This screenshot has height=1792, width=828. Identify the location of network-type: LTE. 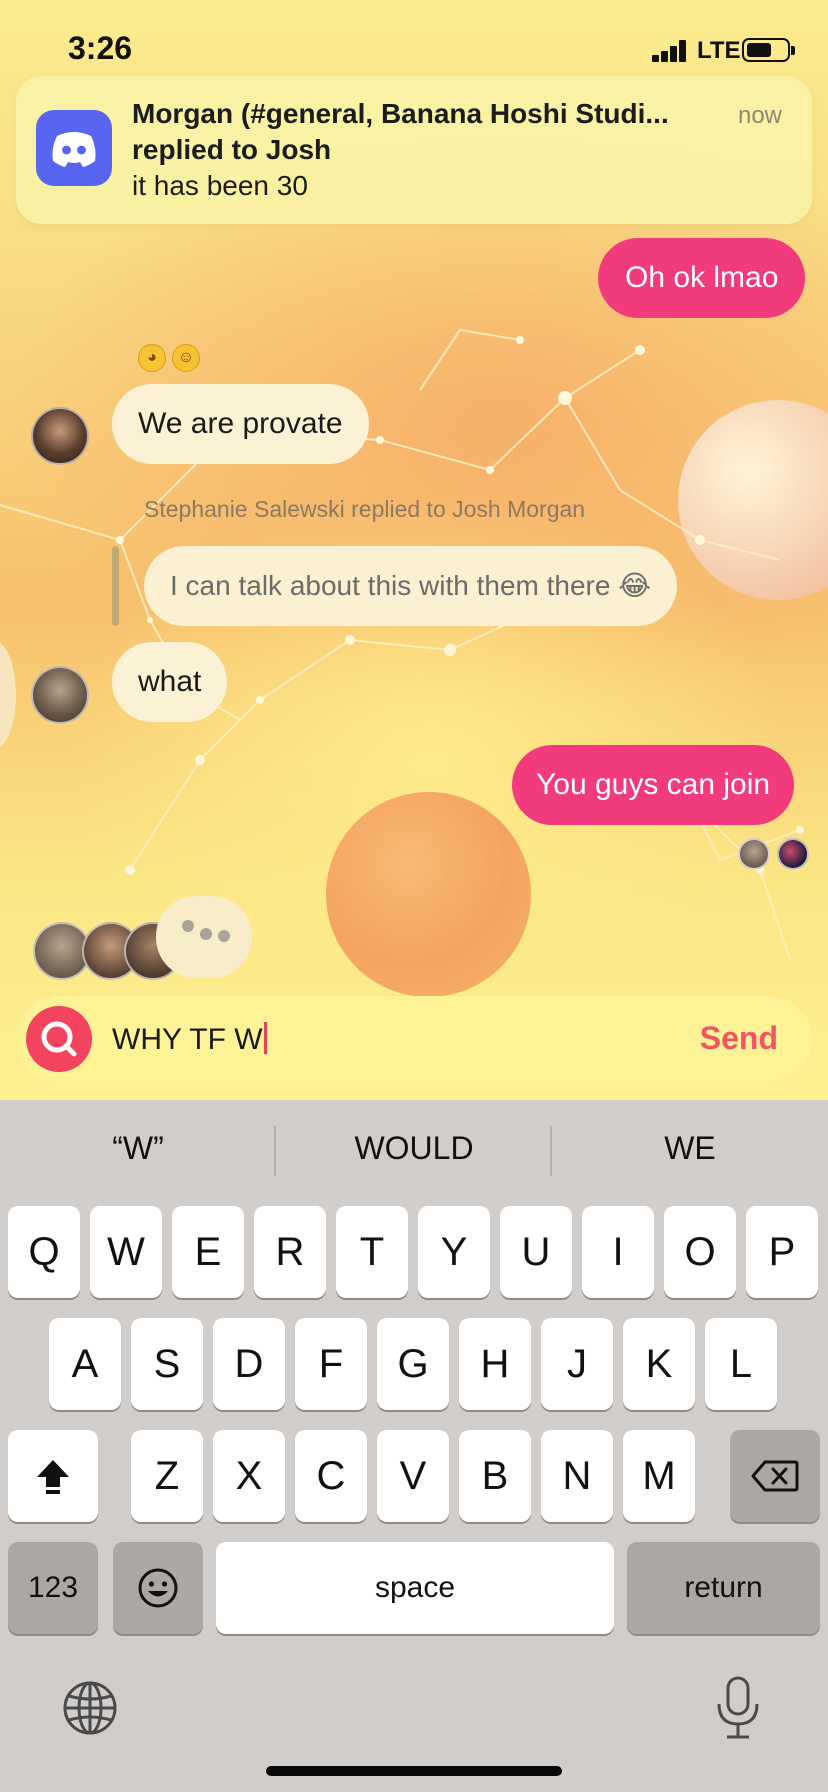
(719, 50).